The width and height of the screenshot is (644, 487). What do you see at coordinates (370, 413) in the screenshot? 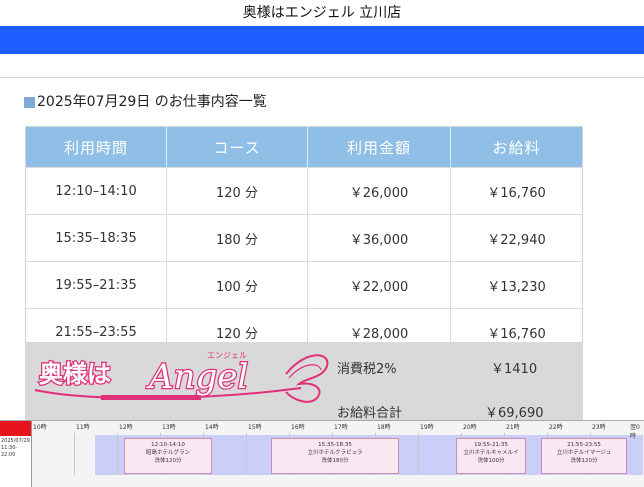
I see `total-label: お給料合計` at bounding box center [370, 413].